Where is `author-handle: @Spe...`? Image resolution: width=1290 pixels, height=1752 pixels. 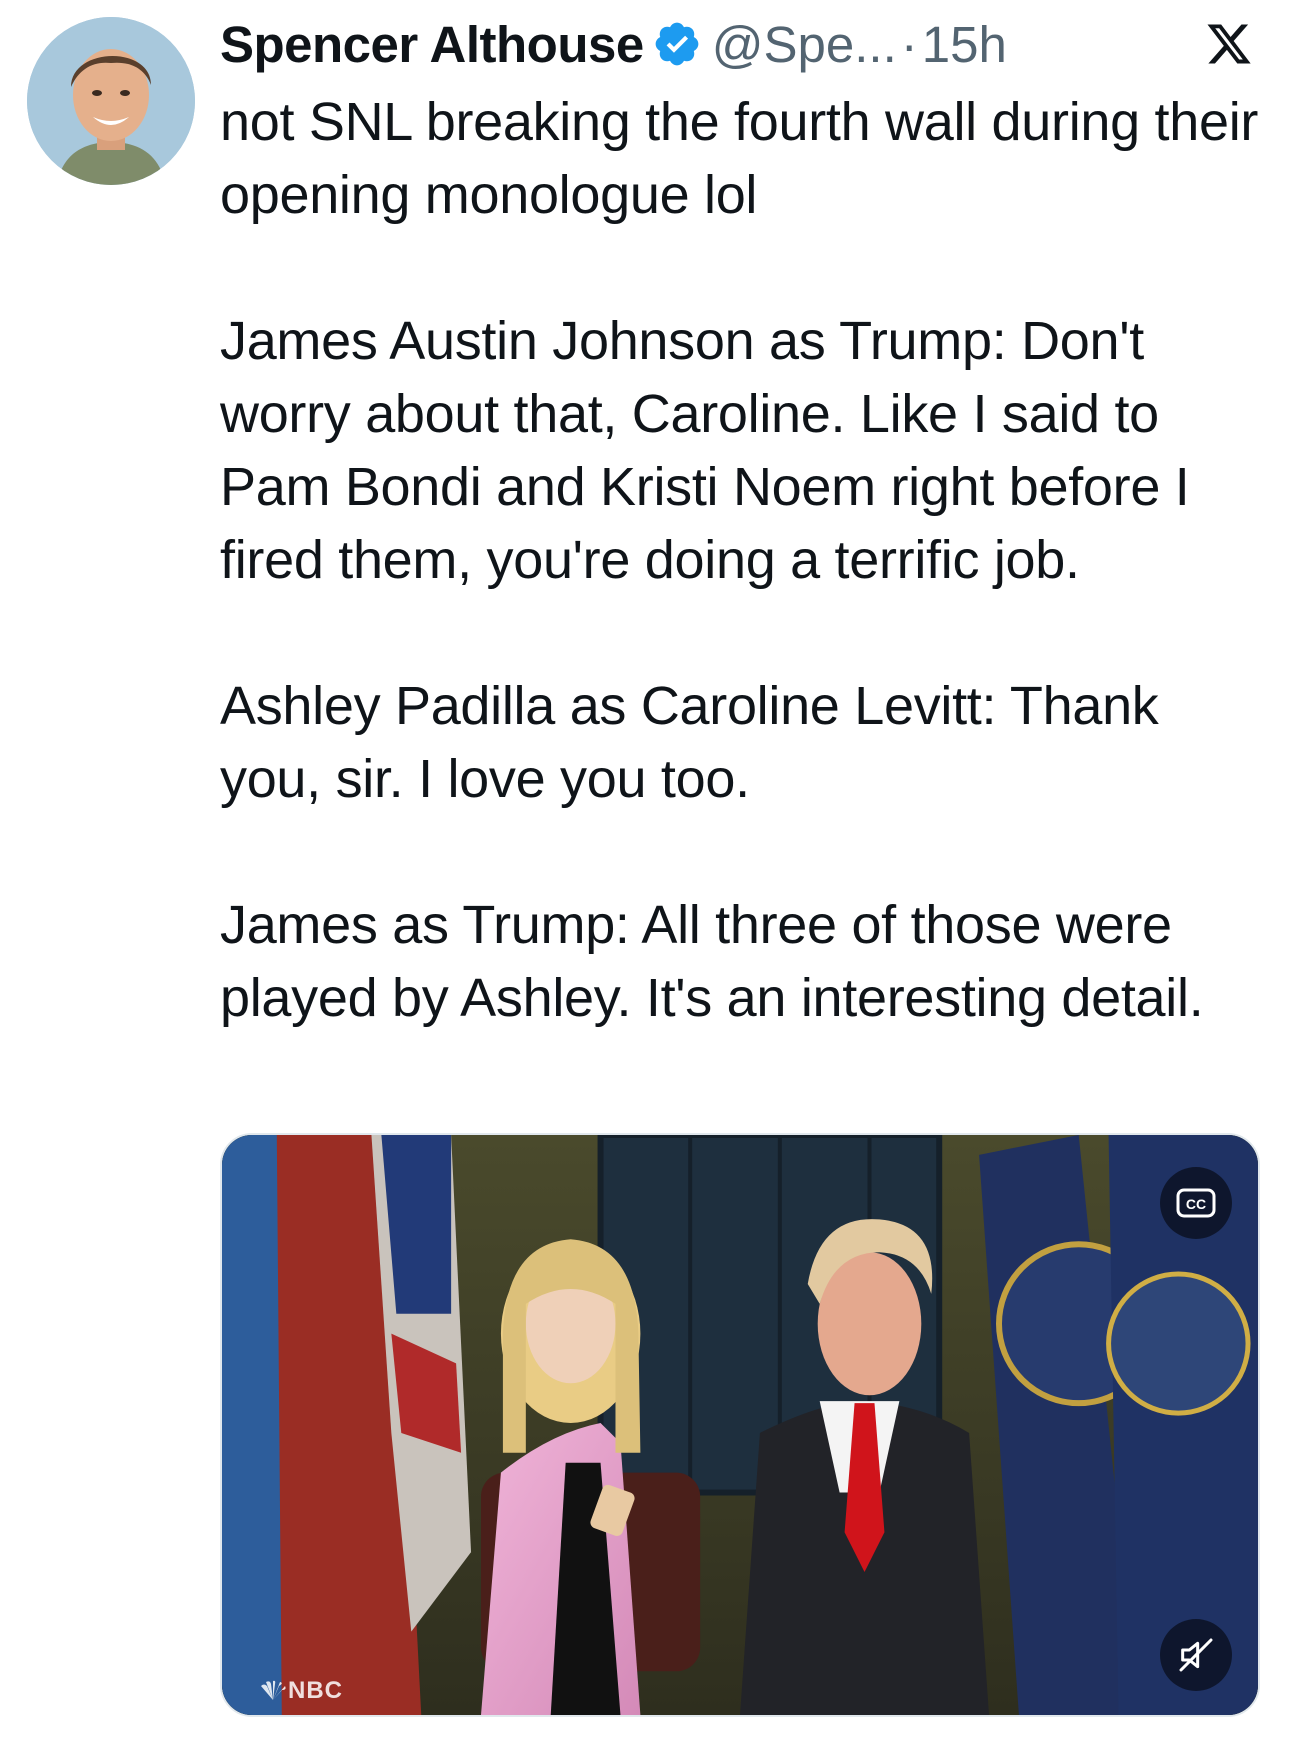
author-handle: @Spe... is located at coordinates (804, 44).